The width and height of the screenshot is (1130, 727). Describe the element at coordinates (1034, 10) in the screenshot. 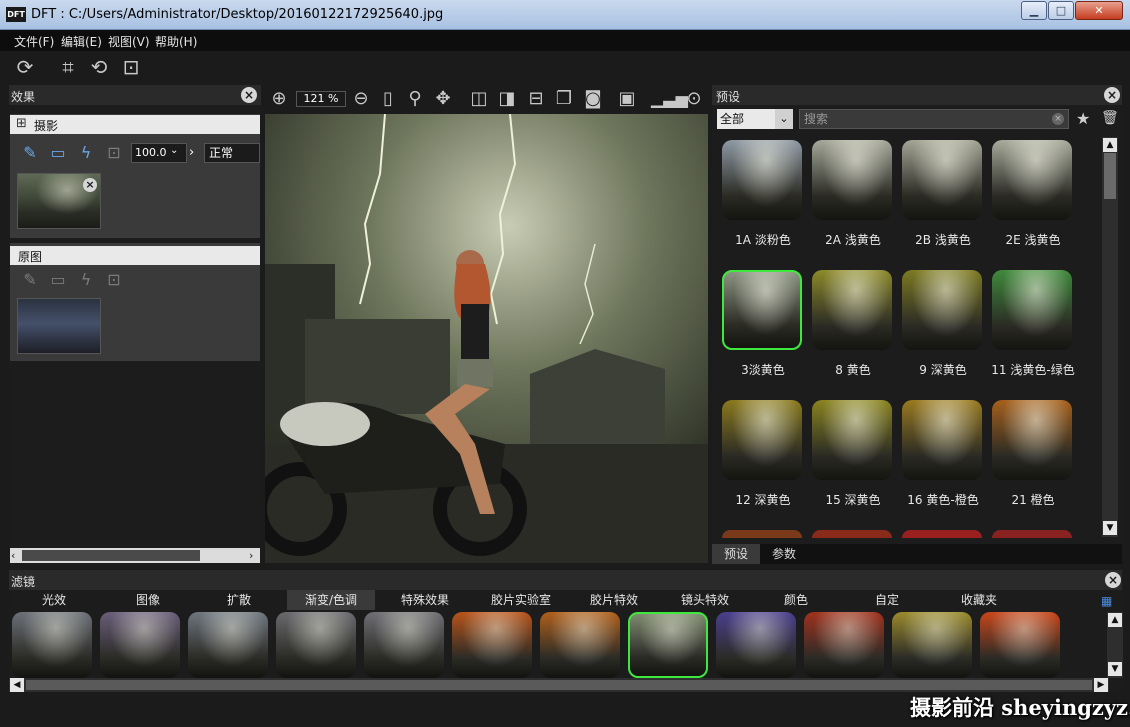

I see `minimize-button: ▁` at that location.